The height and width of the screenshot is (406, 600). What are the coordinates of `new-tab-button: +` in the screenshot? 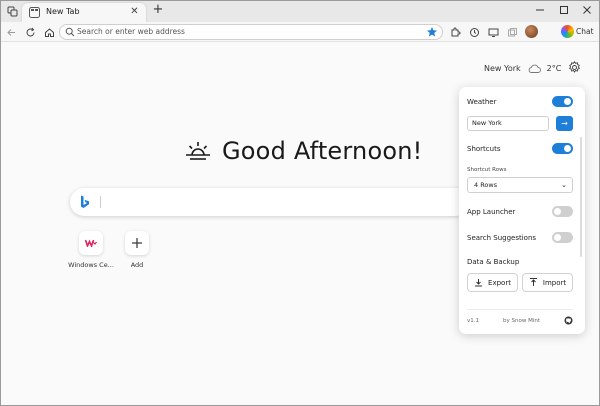 It's located at (158, 10).